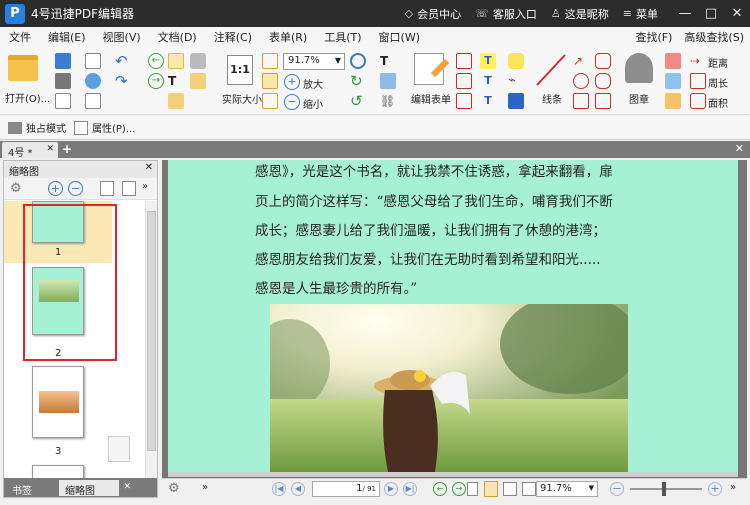  What do you see at coordinates (205, 487) in the screenshot?
I see `status-more-icon: »` at bounding box center [205, 487].